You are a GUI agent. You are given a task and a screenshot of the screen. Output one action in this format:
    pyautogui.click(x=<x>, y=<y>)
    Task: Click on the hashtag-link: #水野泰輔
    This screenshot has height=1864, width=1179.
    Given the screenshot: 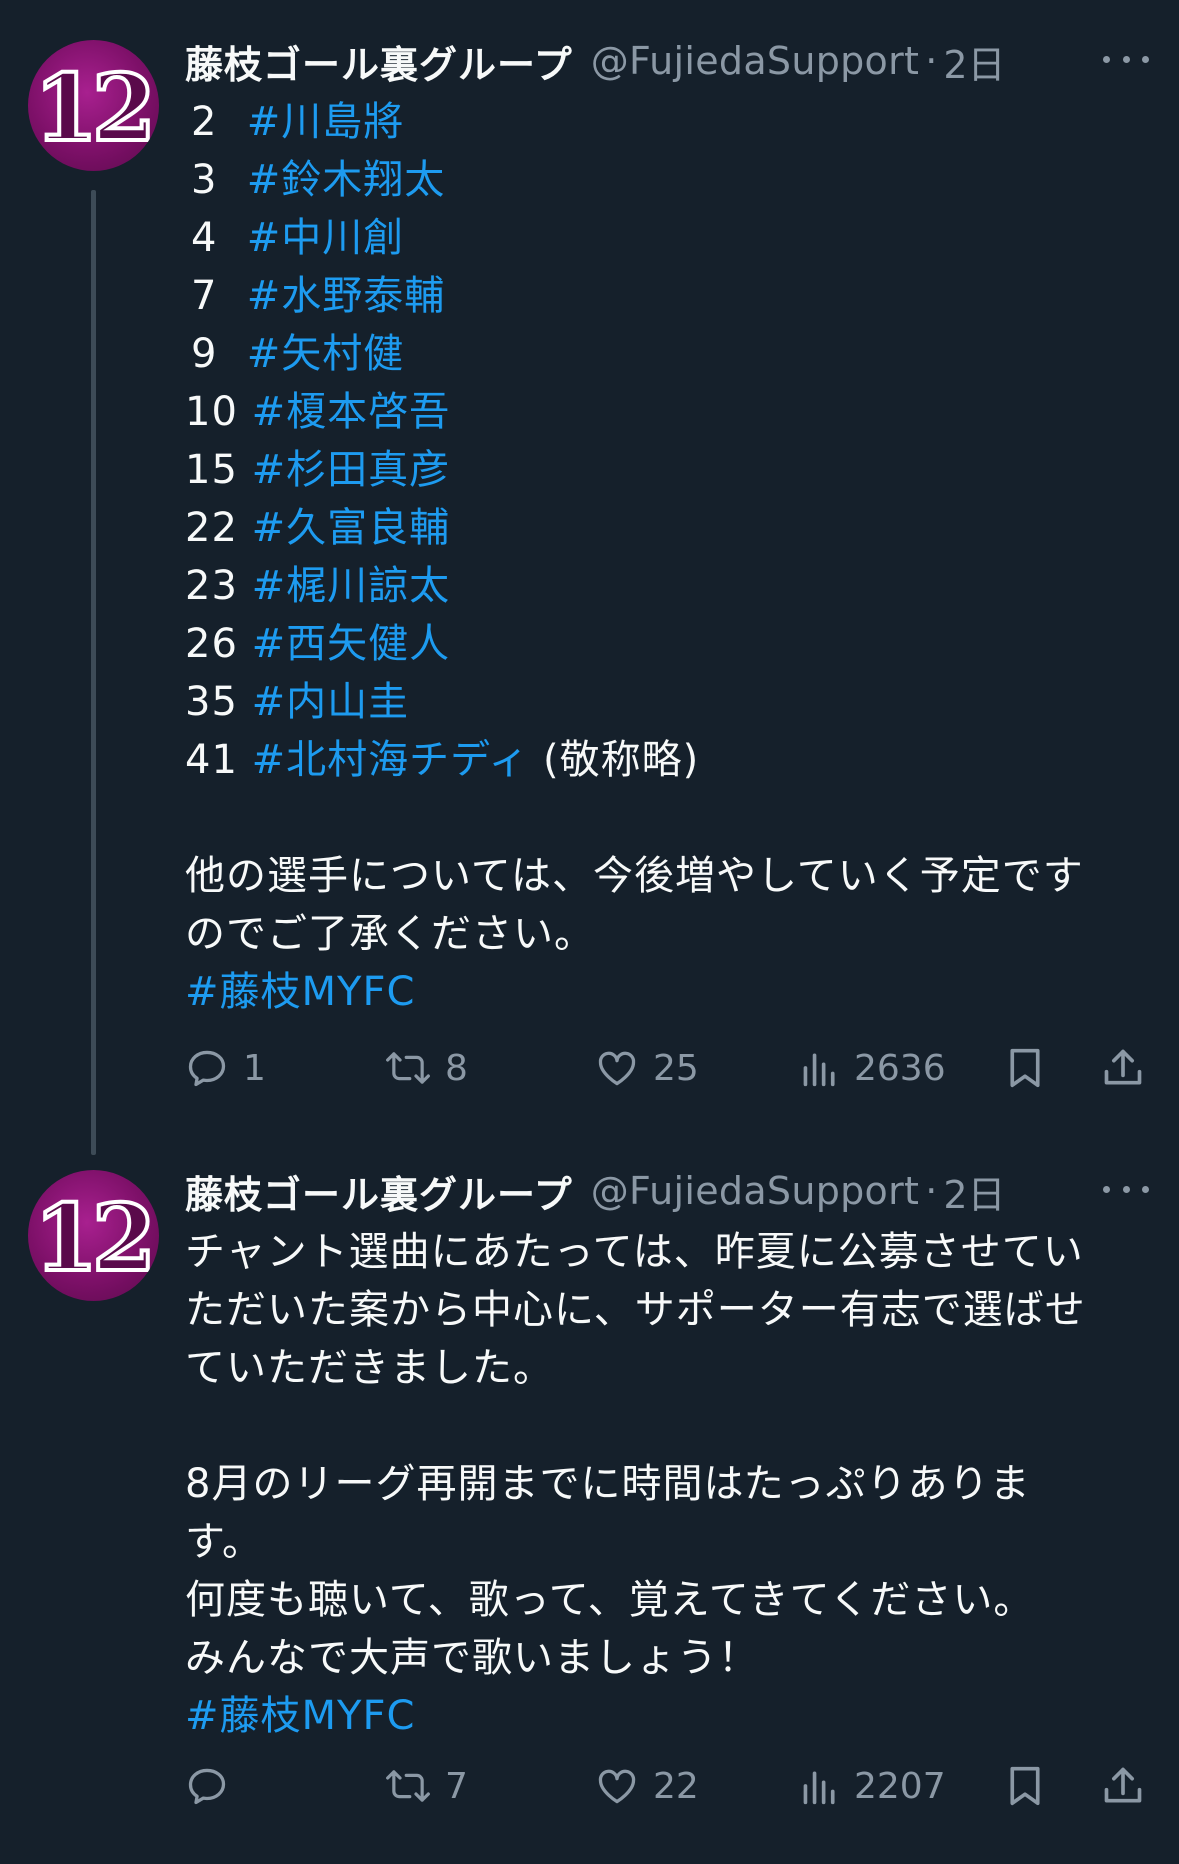 What is the action you would take?
    pyautogui.click(x=346, y=296)
    